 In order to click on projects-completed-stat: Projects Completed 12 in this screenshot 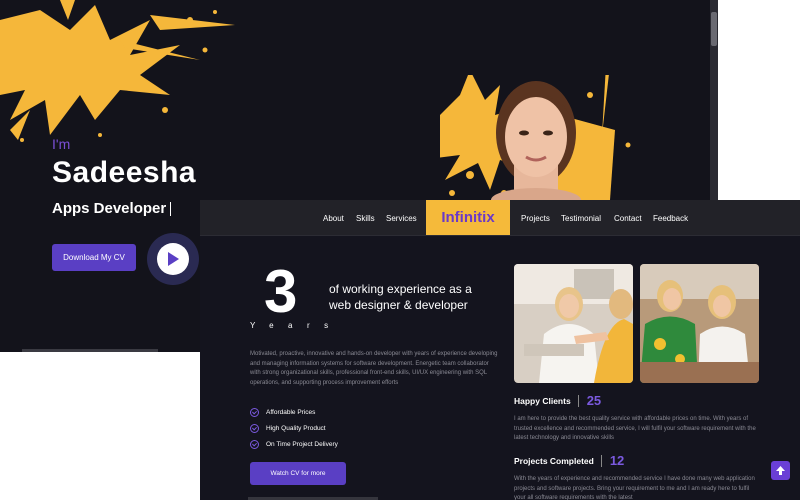, I will do `click(569, 460)`.